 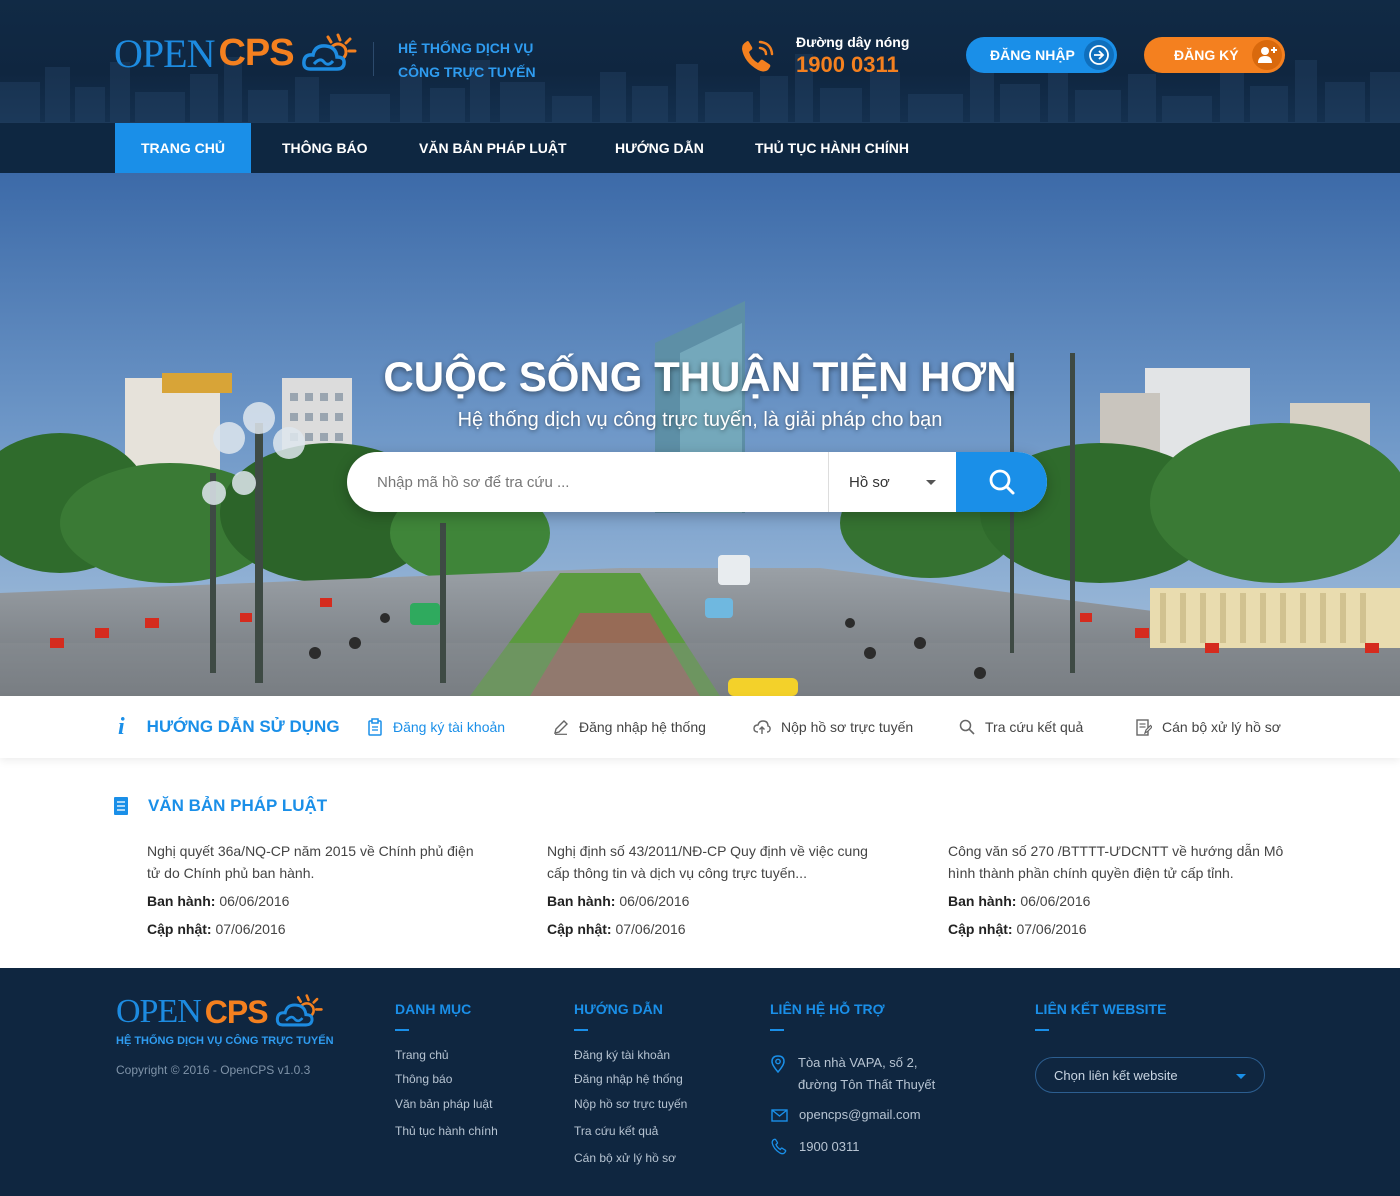 I want to click on register-button: ĐĂNG KÝ, so click(x=1214, y=55).